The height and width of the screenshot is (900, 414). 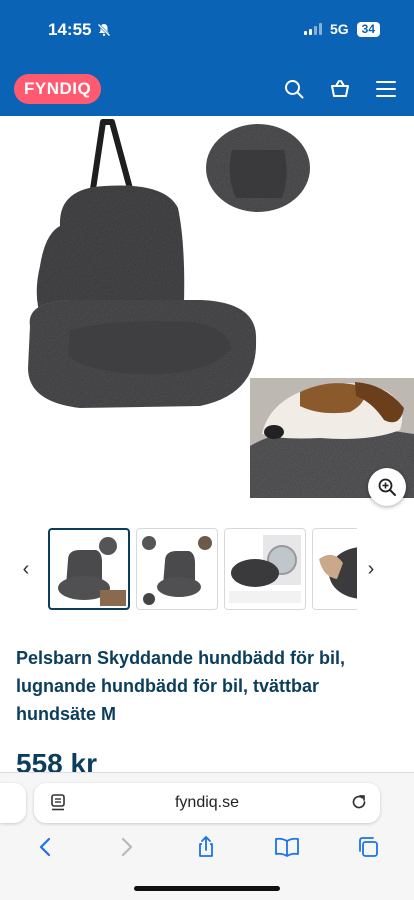 What do you see at coordinates (371, 569) in the screenshot?
I see `carousel-next-button: ›` at bounding box center [371, 569].